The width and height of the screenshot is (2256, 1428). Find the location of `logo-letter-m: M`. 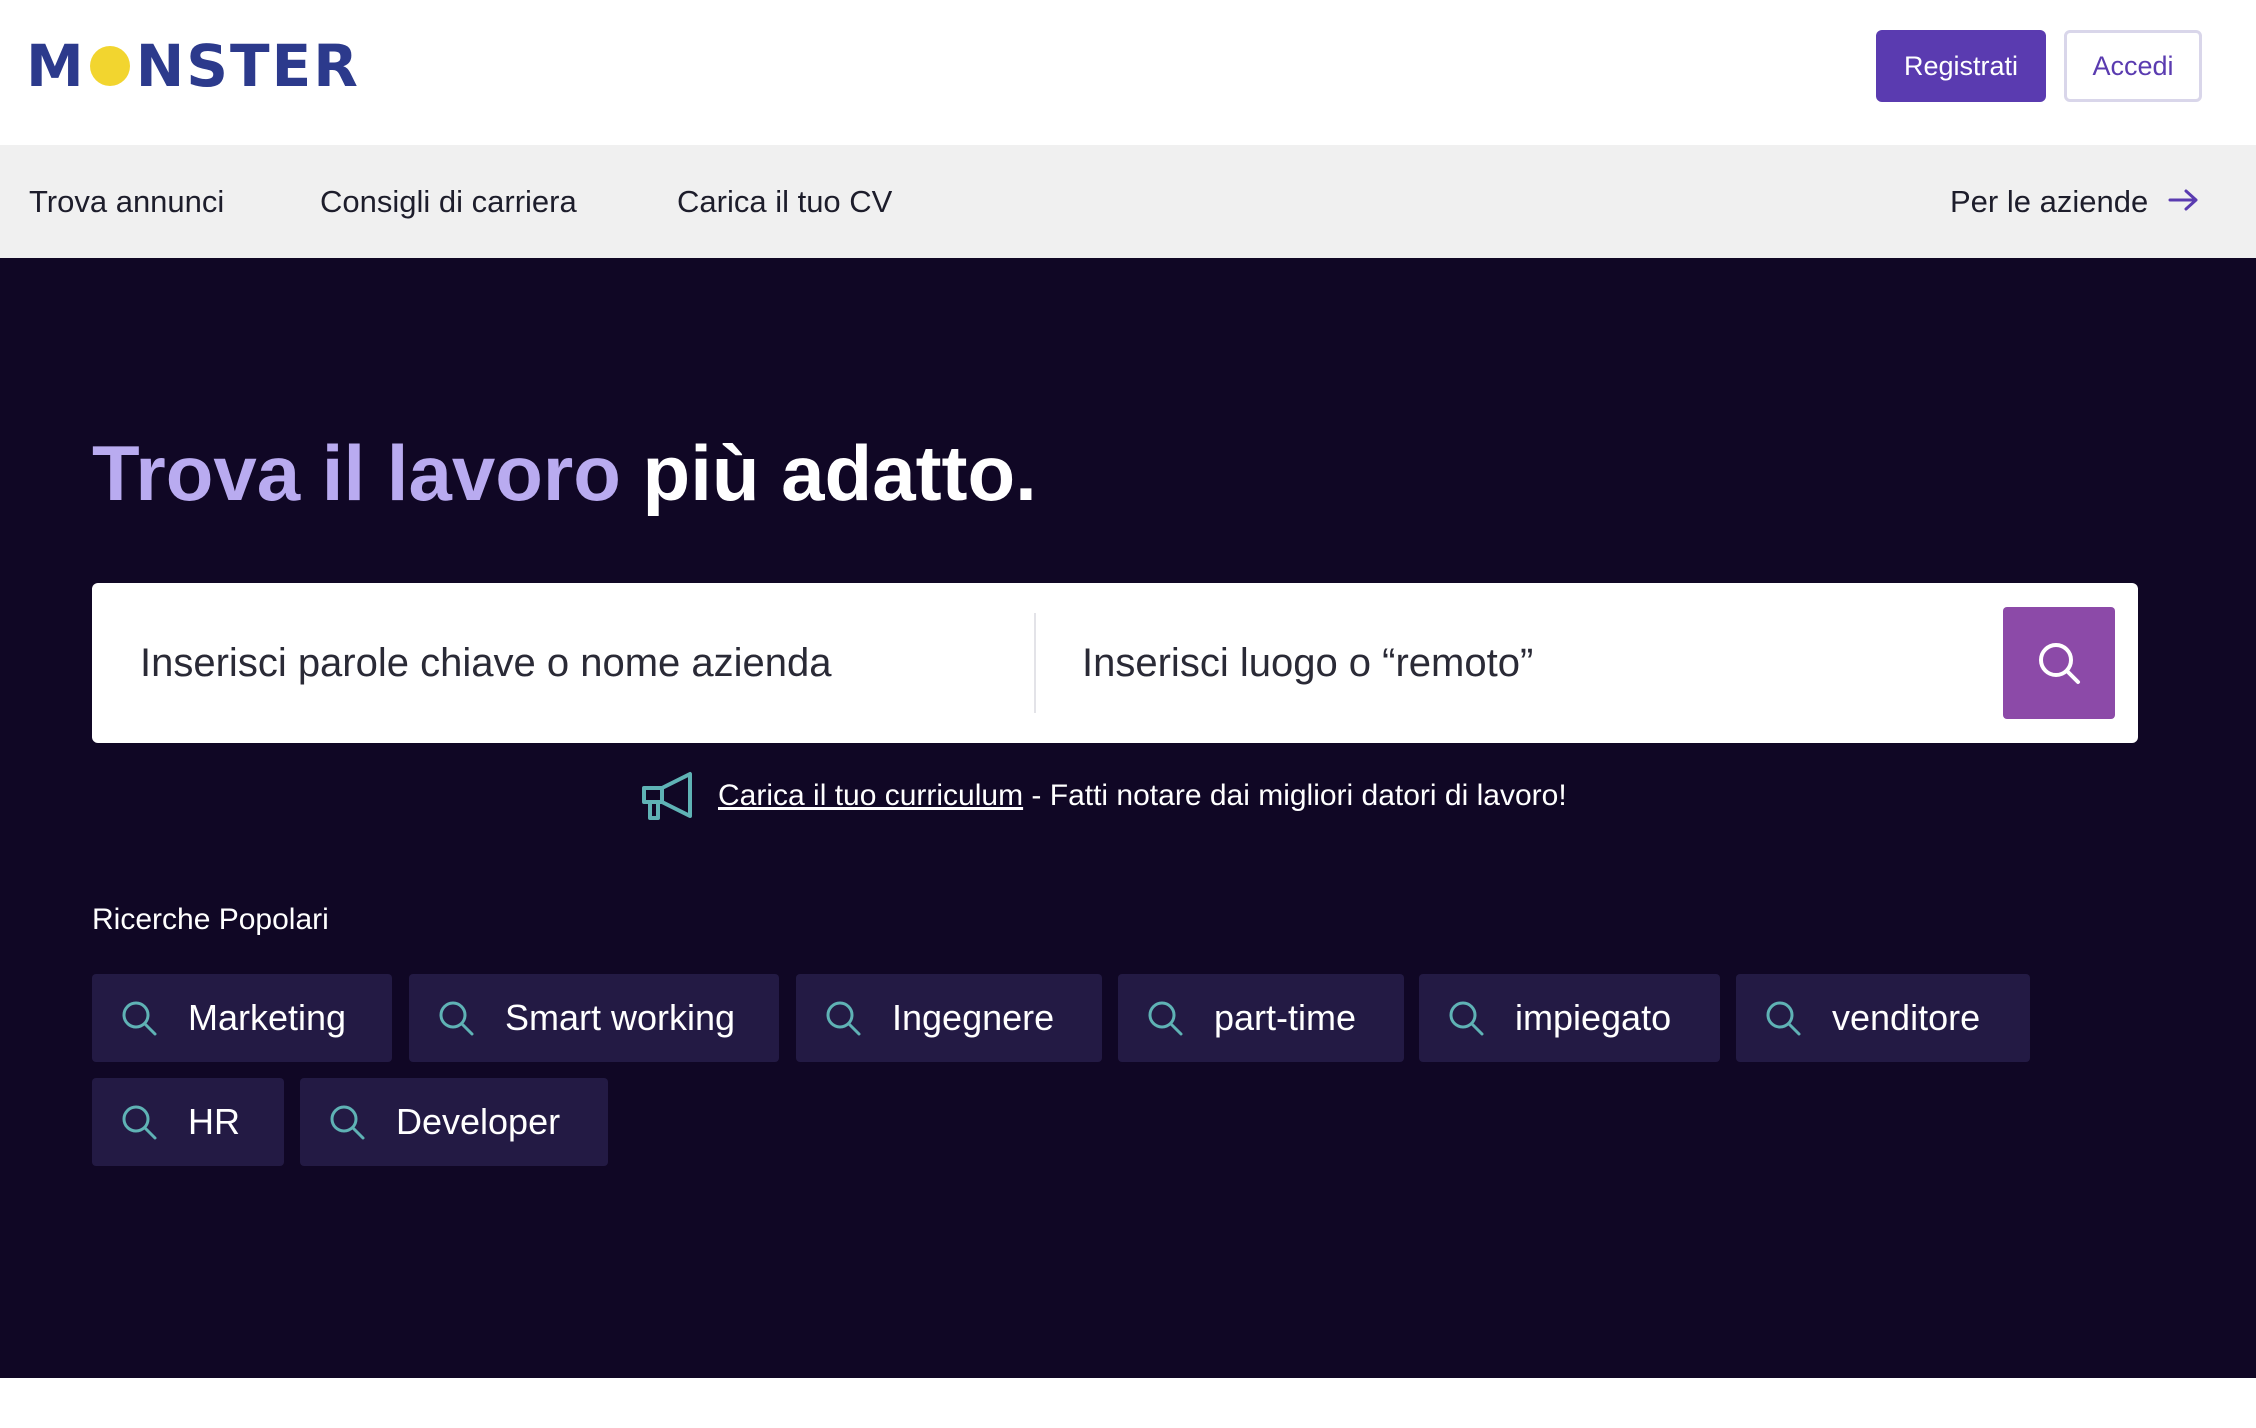

logo-letter-m: M is located at coordinates (56, 66).